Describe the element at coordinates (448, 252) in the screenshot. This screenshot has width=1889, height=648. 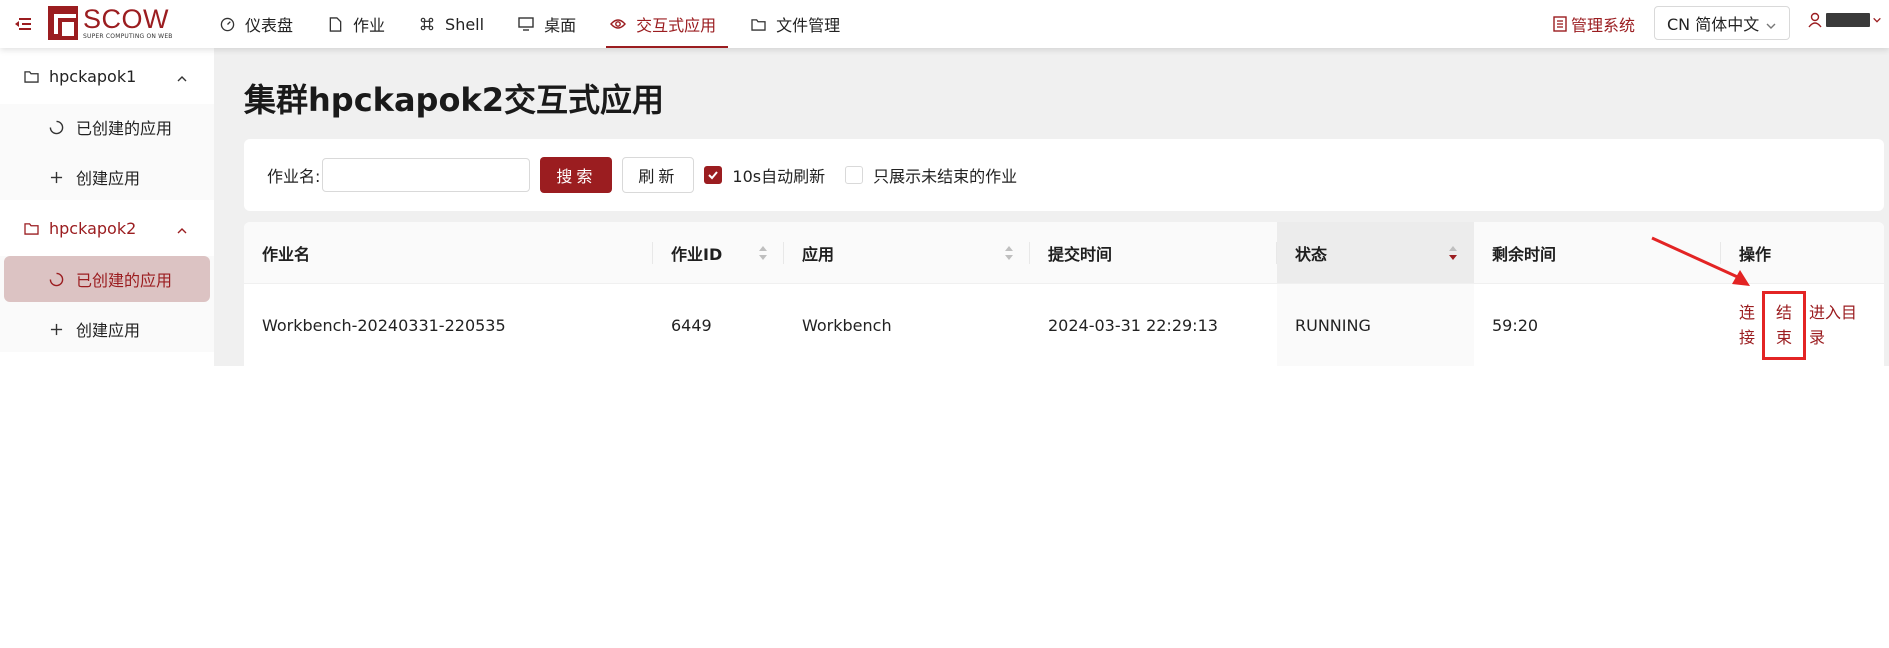
I see `column-header-job-name: 作业名` at that location.